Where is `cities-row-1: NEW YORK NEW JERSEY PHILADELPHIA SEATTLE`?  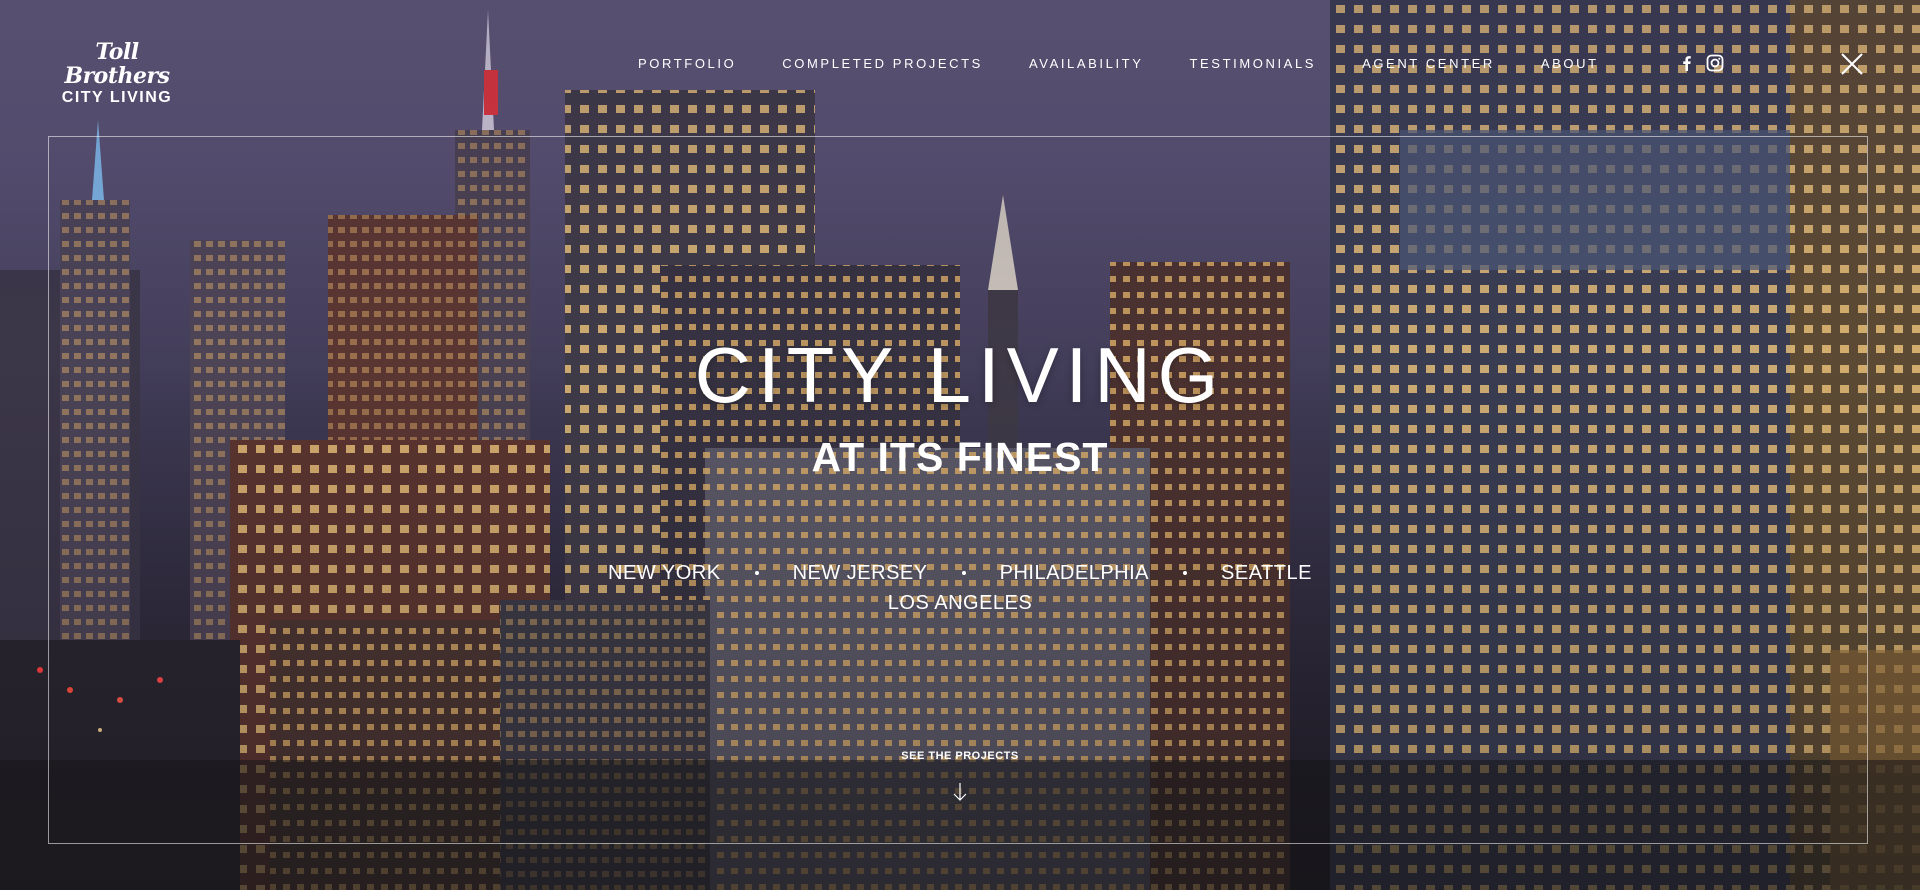 cities-row-1: NEW YORK NEW JERSEY PHILADELPHIA SEATTLE is located at coordinates (960, 573).